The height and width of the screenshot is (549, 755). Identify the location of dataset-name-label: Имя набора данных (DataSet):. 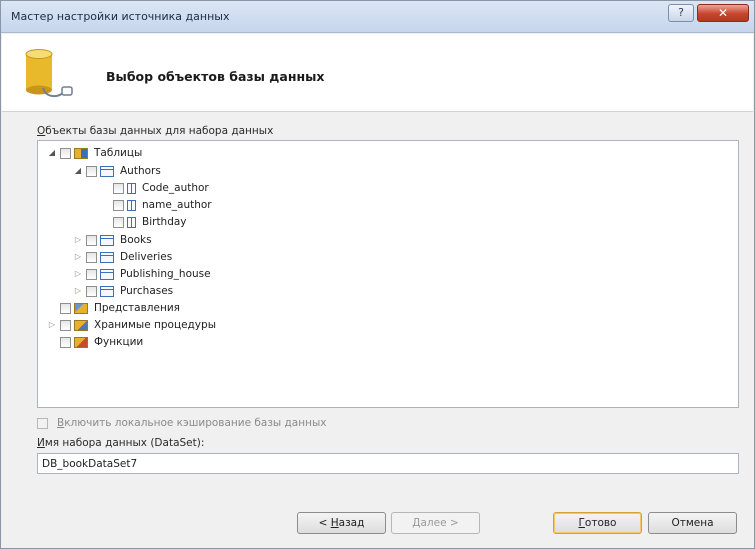
(120, 443).